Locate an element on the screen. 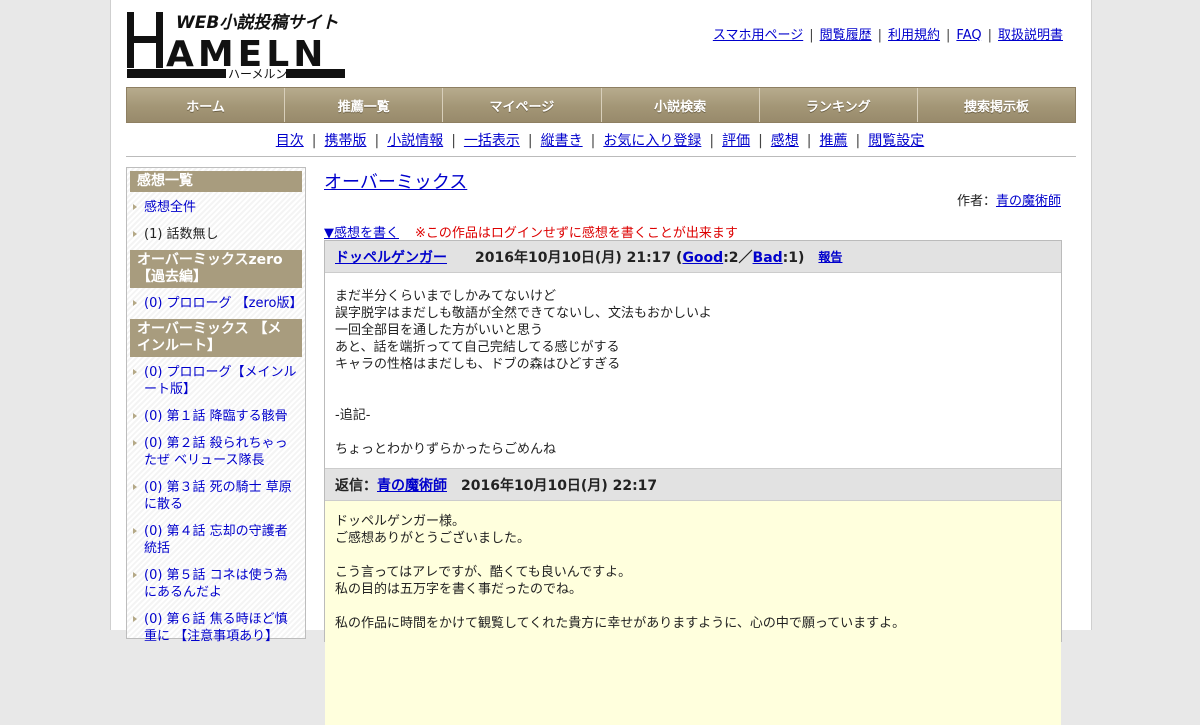 This screenshot has height=725, width=1200. nav-recommend: 推薦一覧 is located at coordinates (364, 105).